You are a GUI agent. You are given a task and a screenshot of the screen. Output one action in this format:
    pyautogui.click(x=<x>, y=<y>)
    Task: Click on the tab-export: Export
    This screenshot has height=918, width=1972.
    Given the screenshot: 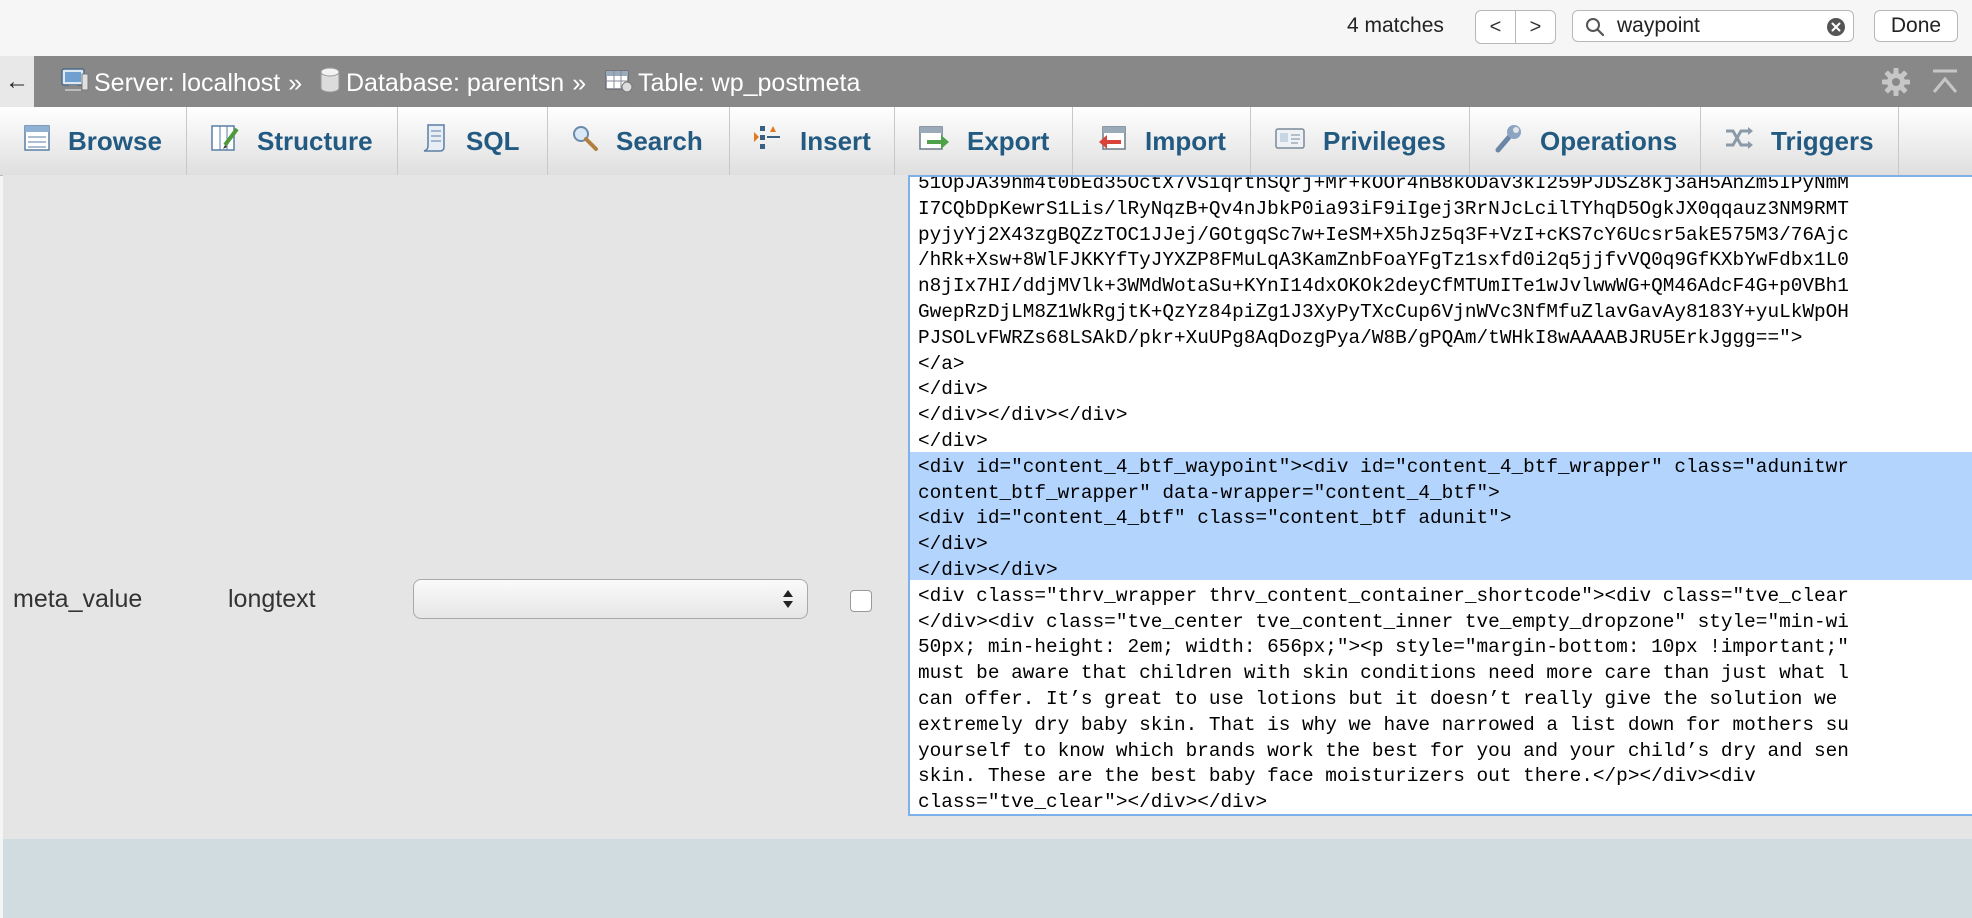 What is the action you would take?
    pyautogui.click(x=984, y=141)
    